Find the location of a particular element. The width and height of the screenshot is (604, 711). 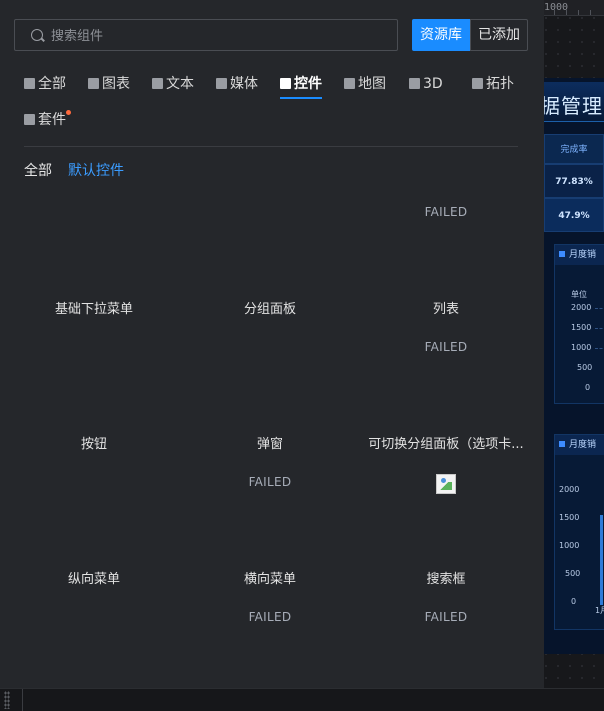

chart-panel-monthly-sales-2: 月度销 2000 1500 1000 500 0 1月 is located at coordinates (579, 532).